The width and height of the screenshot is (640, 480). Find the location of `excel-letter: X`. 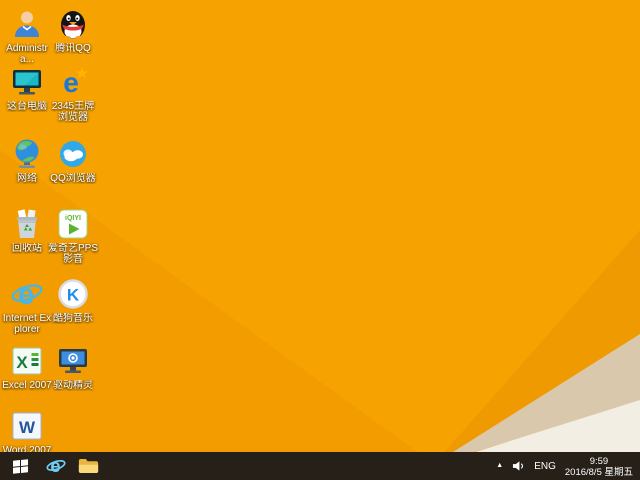

excel-letter: X is located at coordinates (22, 362).